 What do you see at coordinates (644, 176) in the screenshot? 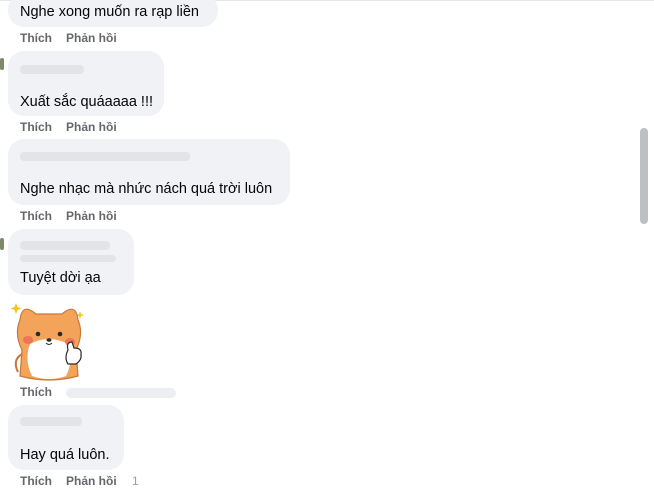
I see `scrollbar-thumb` at bounding box center [644, 176].